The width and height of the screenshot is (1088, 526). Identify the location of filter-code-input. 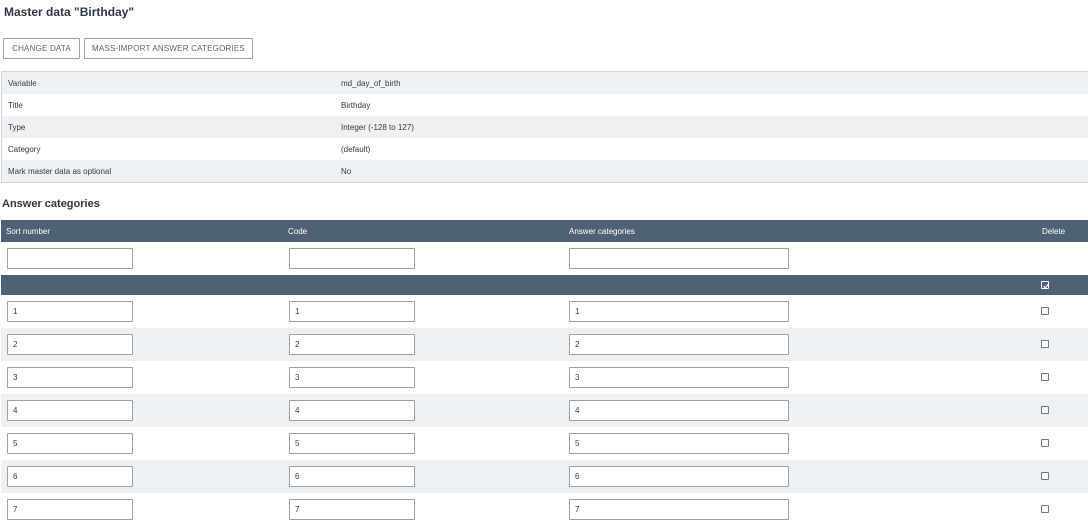
(352, 258).